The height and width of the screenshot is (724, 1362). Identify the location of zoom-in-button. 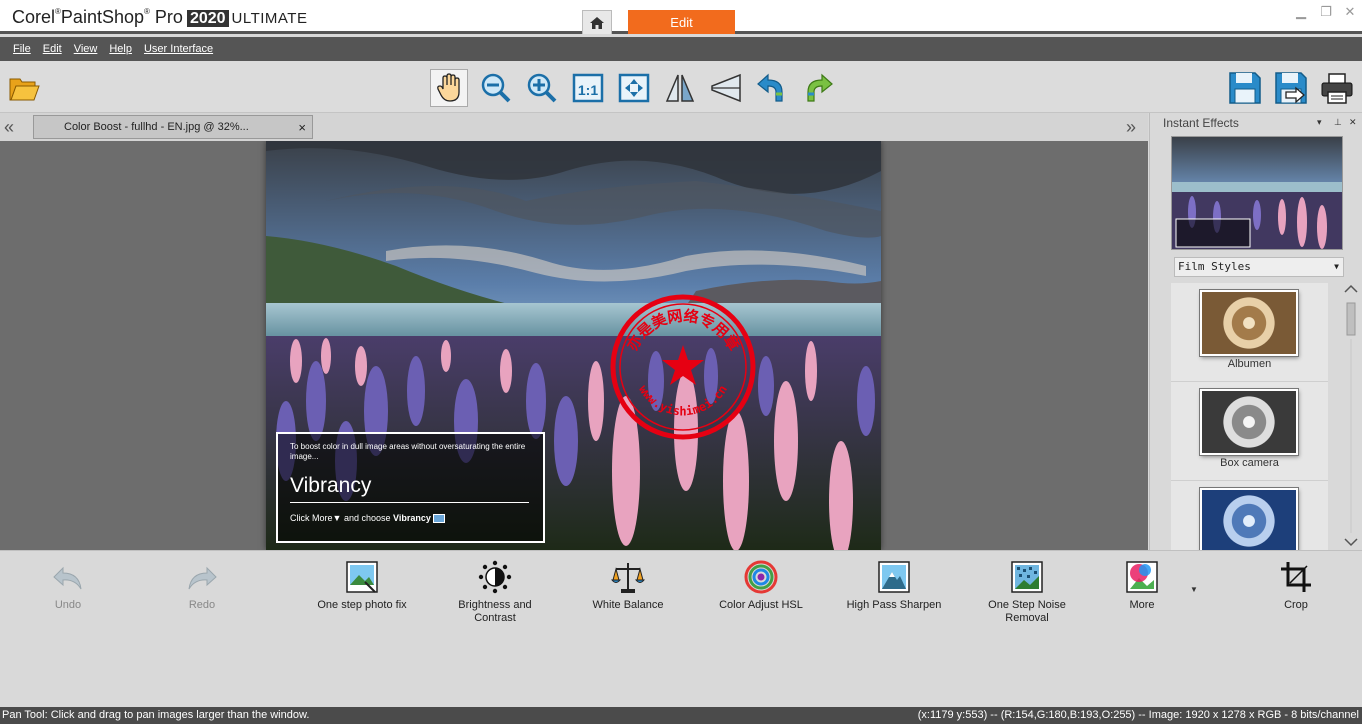
(542, 88).